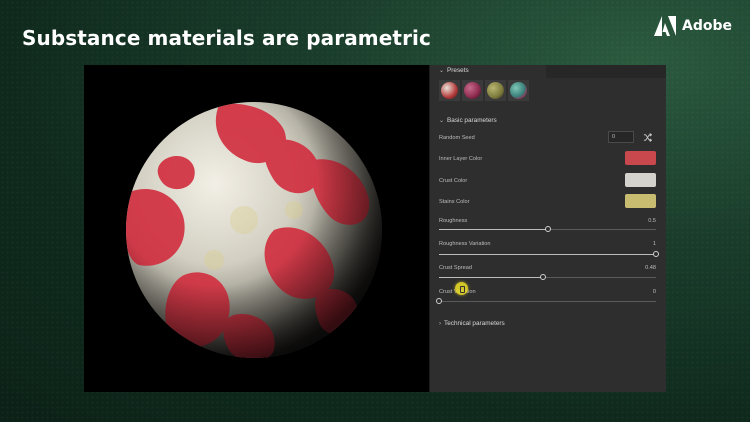 The image size is (750, 422). I want to click on slide-title: Substance materials are parametric, so click(226, 38).